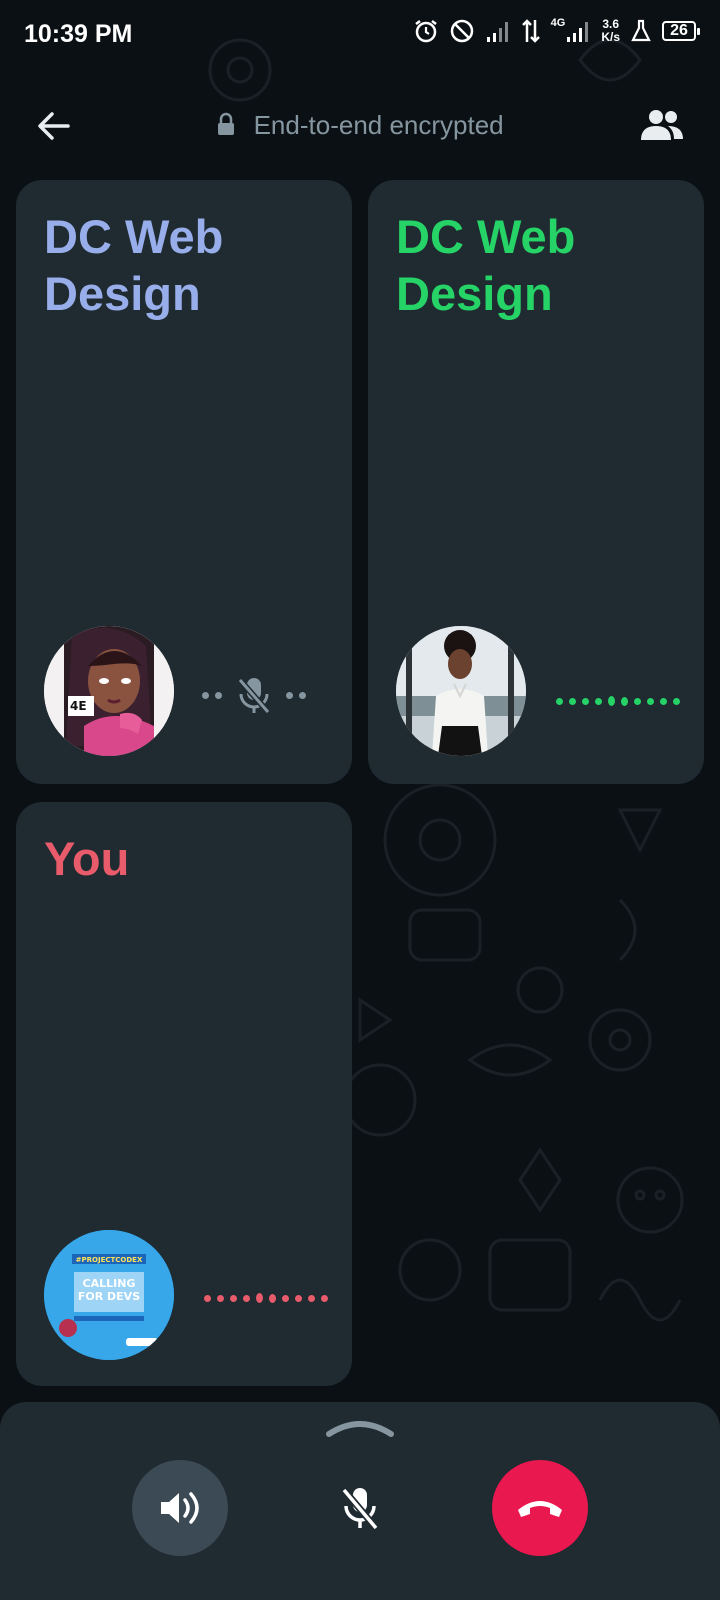 This screenshot has height=1600, width=720. I want to click on participant-avatar: #PROJECTCODEX CALLING FOR DEVS, so click(109, 1295).